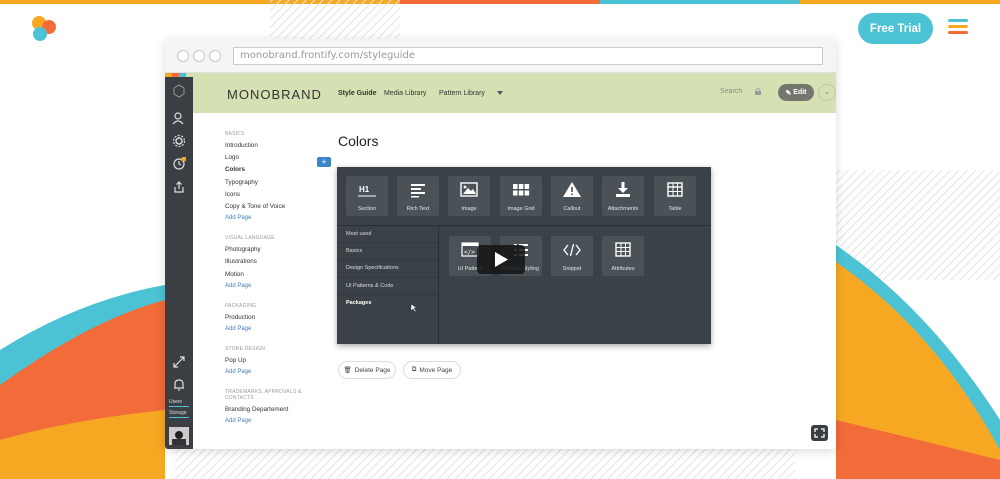 The height and width of the screenshot is (479, 1000). What do you see at coordinates (179, 417) in the screenshot?
I see `storage-meter` at bounding box center [179, 417].